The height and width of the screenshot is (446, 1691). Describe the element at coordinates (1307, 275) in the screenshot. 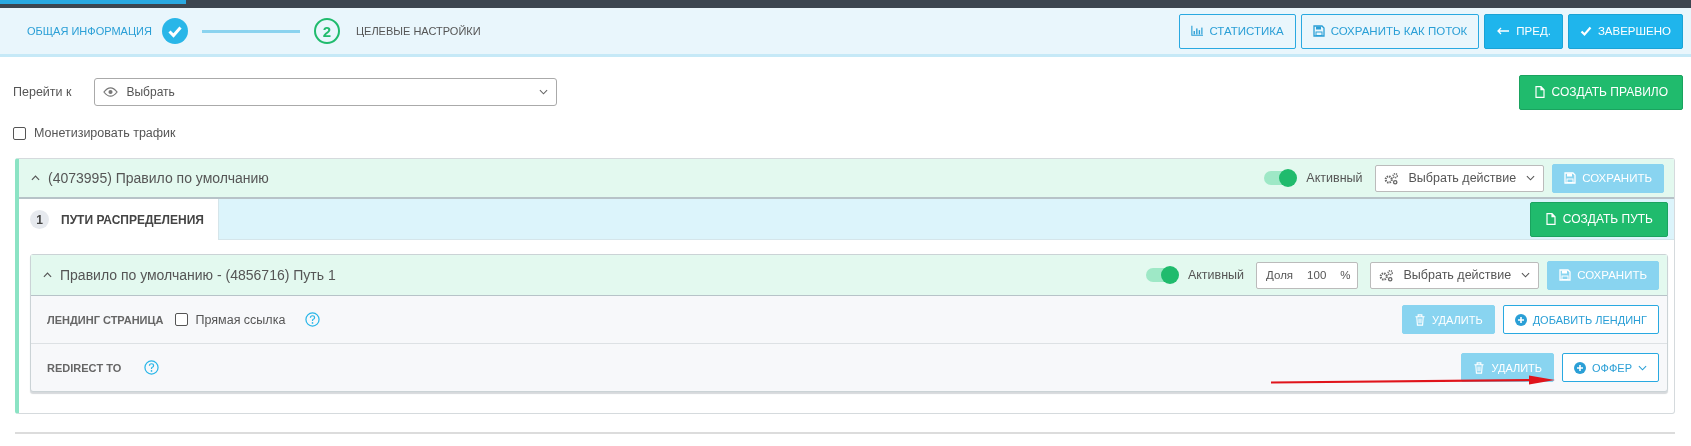

I see `share-field: Доля 100 %` at that location.